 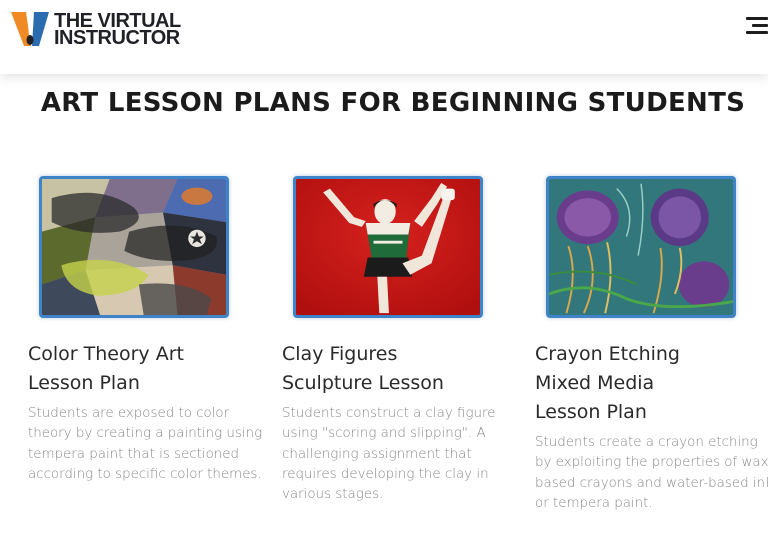 What do you see at coordinates (134, 247) in the screenshot?
I see `sneakers-painting-image` at bounding box center [134, 247].